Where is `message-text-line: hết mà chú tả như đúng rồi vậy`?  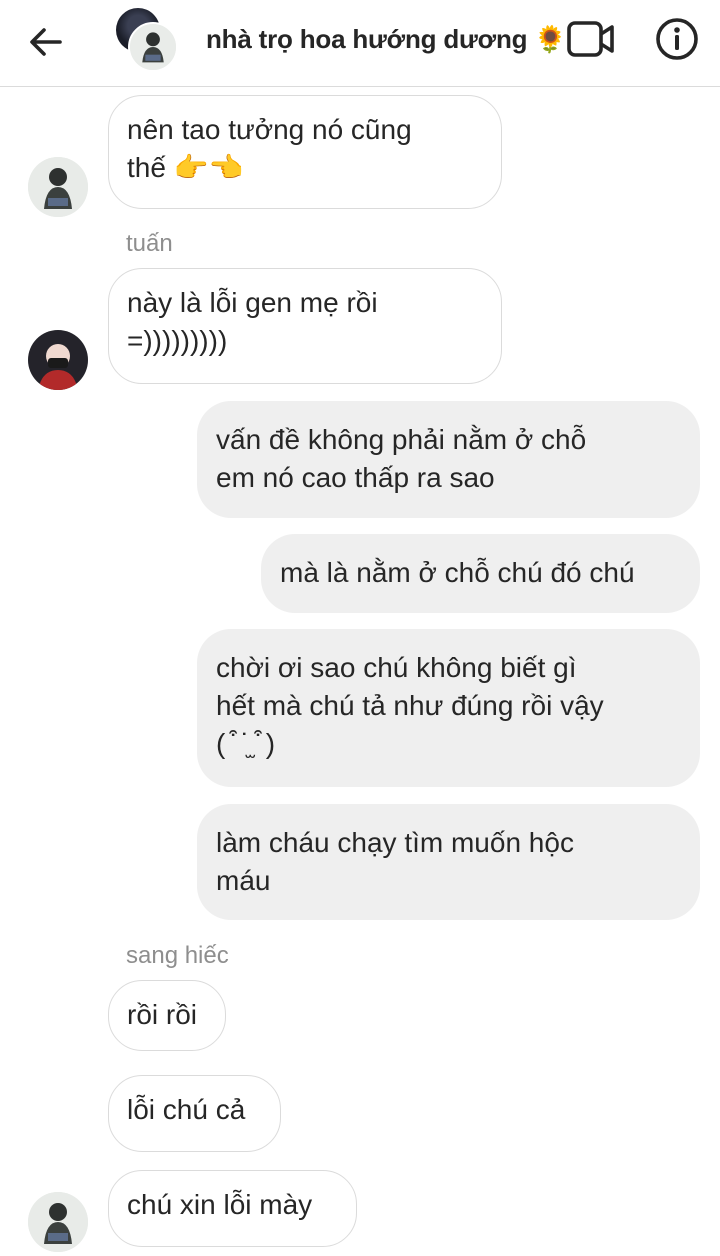 message-text-line: hết mà chú tả như đúng rồi vậy is located at coordinates (410, 705).